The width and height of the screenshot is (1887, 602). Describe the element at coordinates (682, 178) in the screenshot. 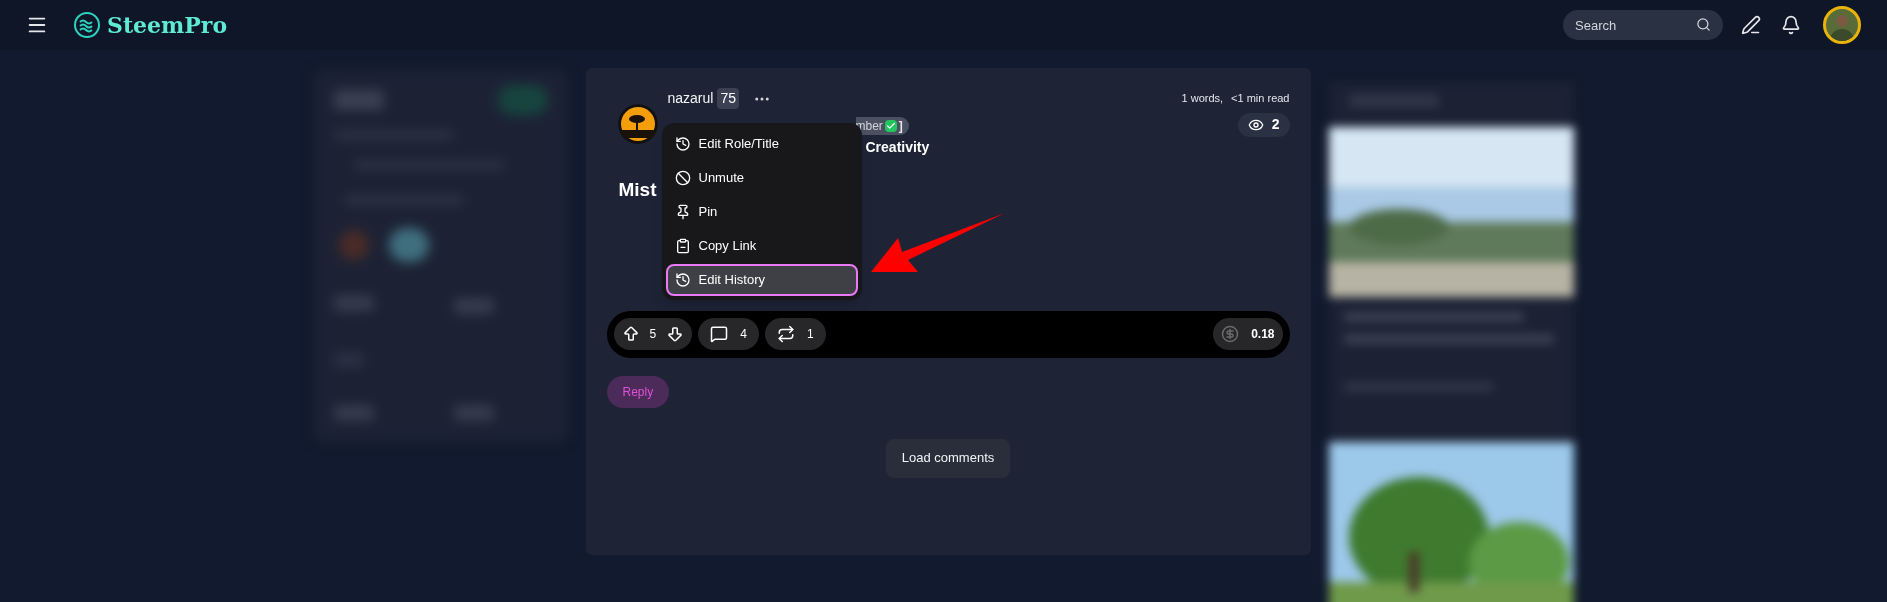

I see `ban-icon` at that location.